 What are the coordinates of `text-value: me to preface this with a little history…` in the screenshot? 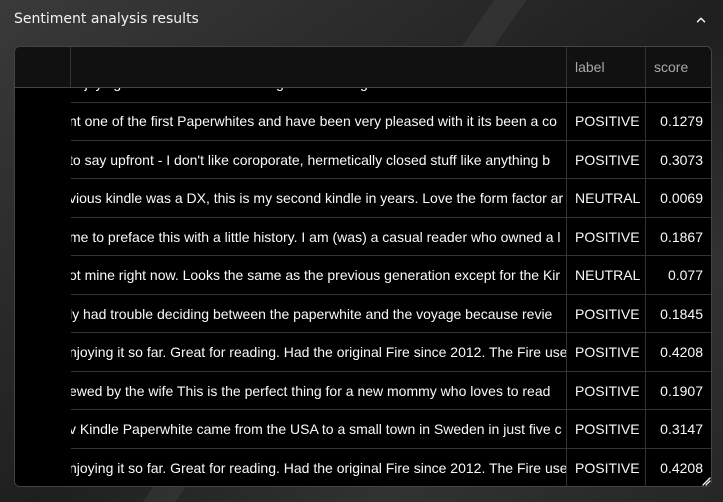 It's located at (316, 236).